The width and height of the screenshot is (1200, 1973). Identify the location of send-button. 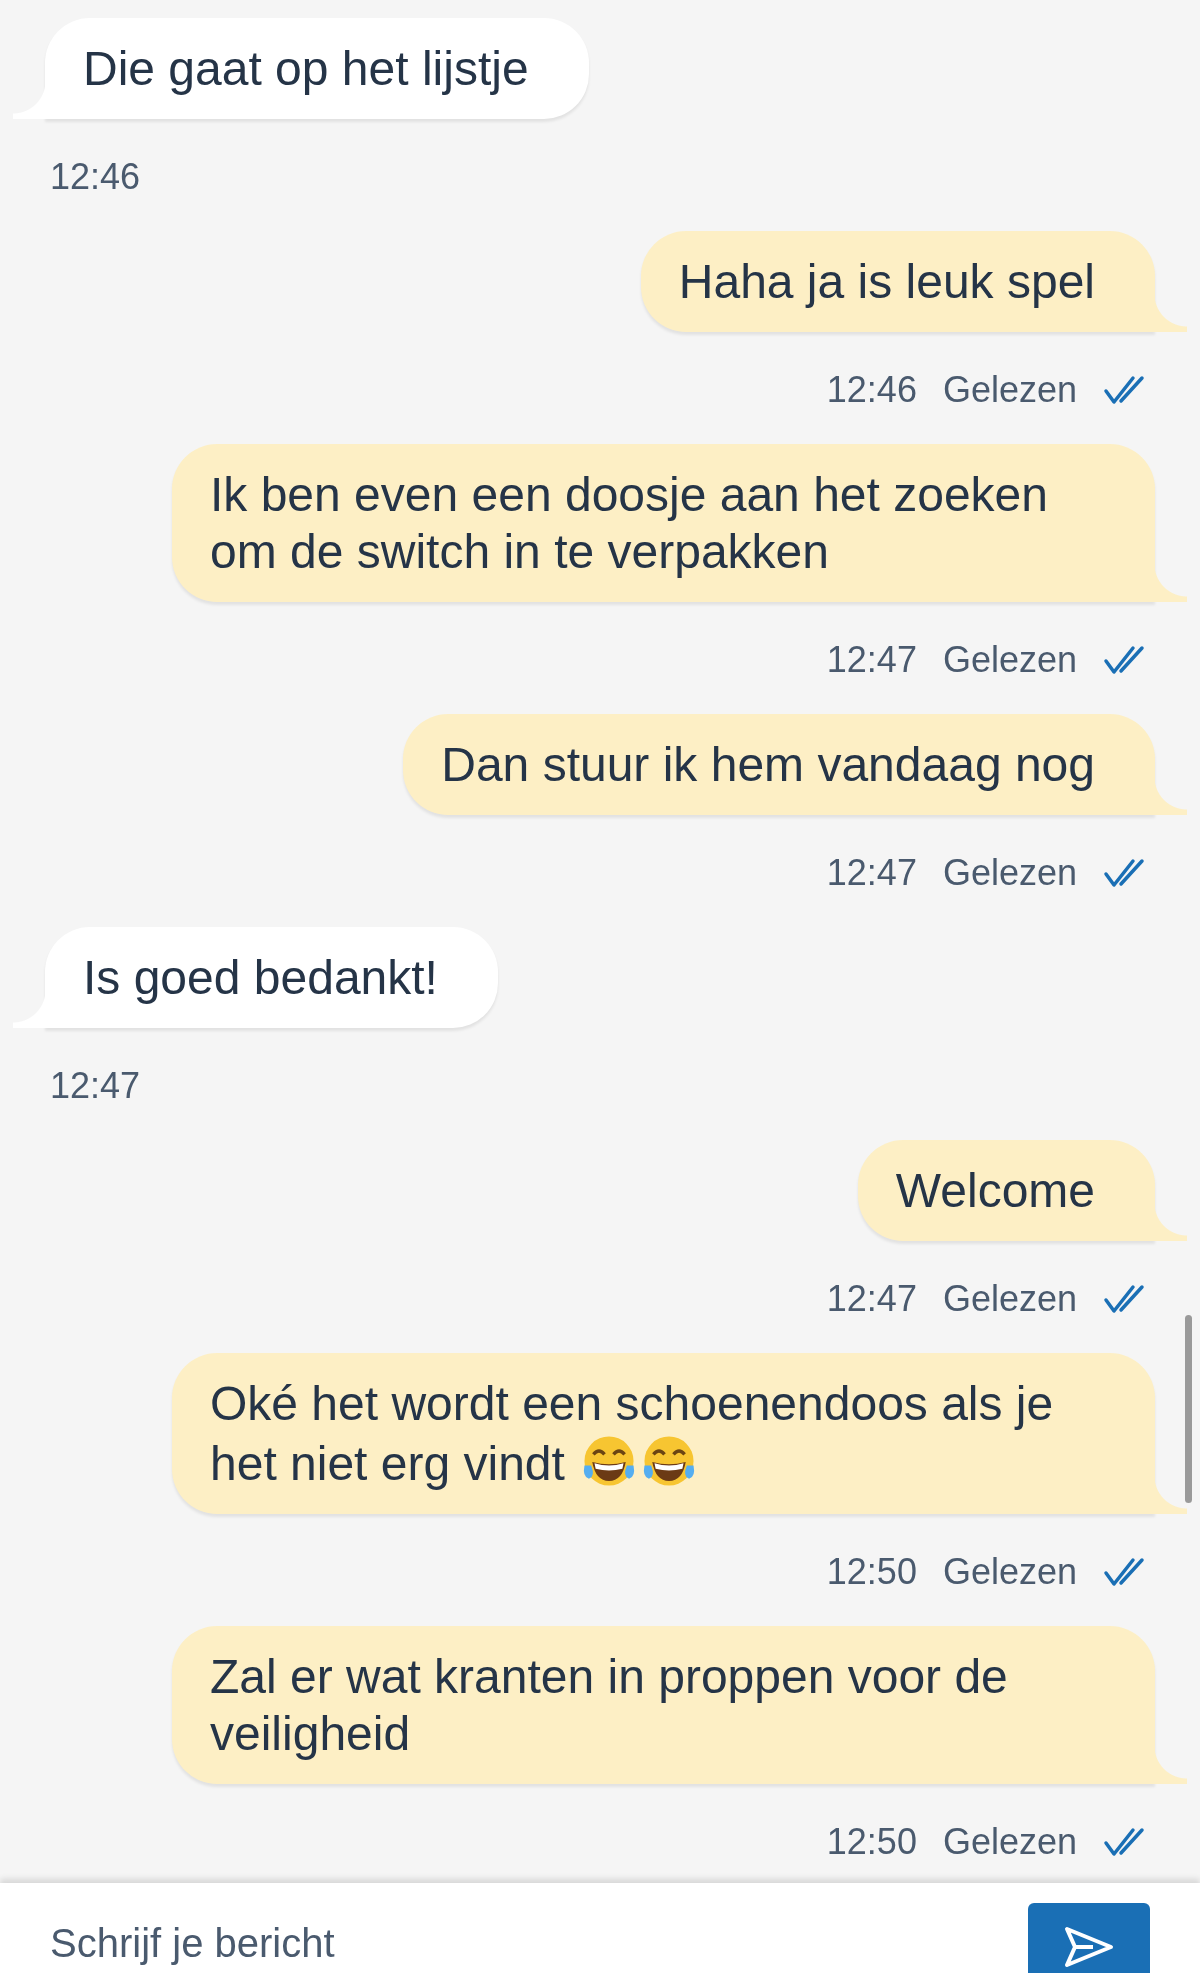
(1089, 1938).